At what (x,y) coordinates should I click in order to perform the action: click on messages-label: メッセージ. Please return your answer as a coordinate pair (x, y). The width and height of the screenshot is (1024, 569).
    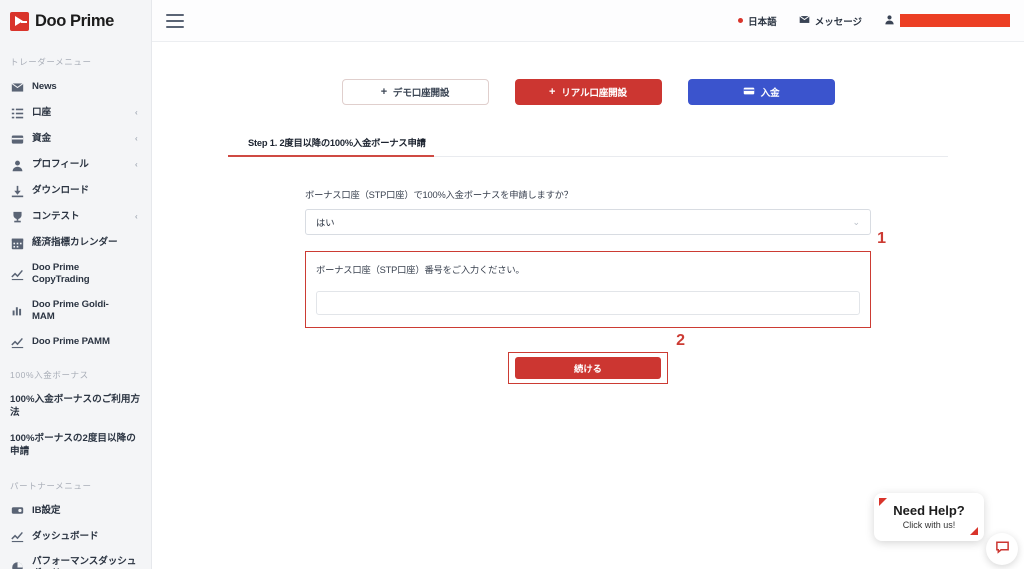
    Looking at the image, I should click on (838, 22).